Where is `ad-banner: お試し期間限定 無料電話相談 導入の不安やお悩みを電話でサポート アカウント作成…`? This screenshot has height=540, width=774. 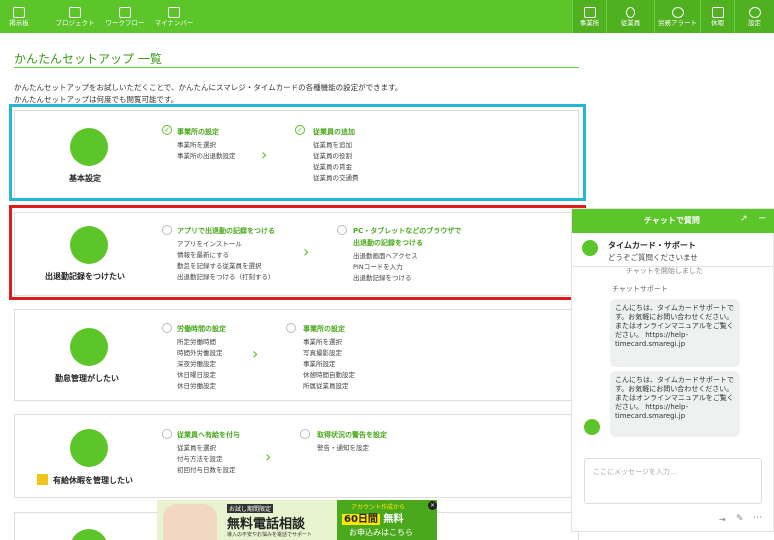 ad-banner: お試し期間限定 無料電話相談 導入の不安やお悩みを電話でサポート アカウント作成… is located at coordinates (297, 520).